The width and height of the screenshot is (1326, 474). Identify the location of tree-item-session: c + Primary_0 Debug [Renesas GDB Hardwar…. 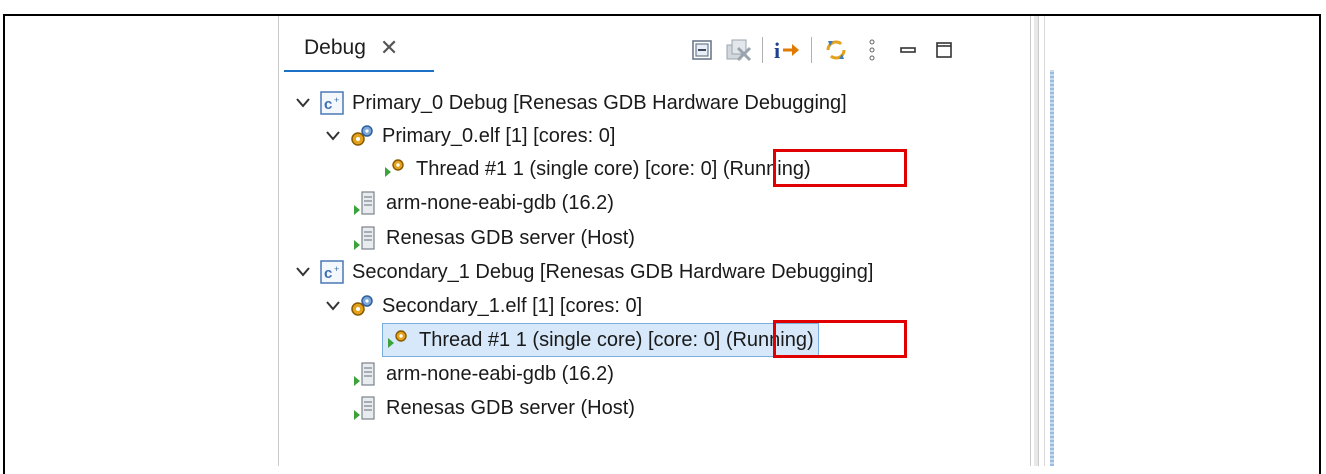
(569, 103).